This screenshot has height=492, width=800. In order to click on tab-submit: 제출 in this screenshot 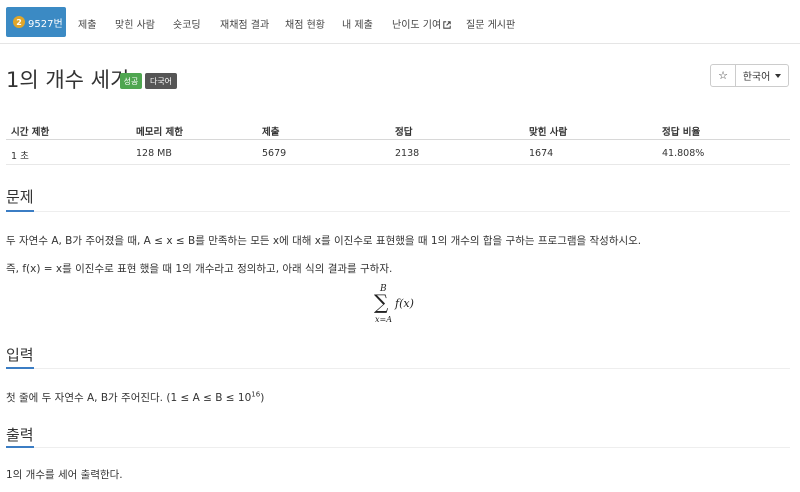, I will do `click(87, 23)`.